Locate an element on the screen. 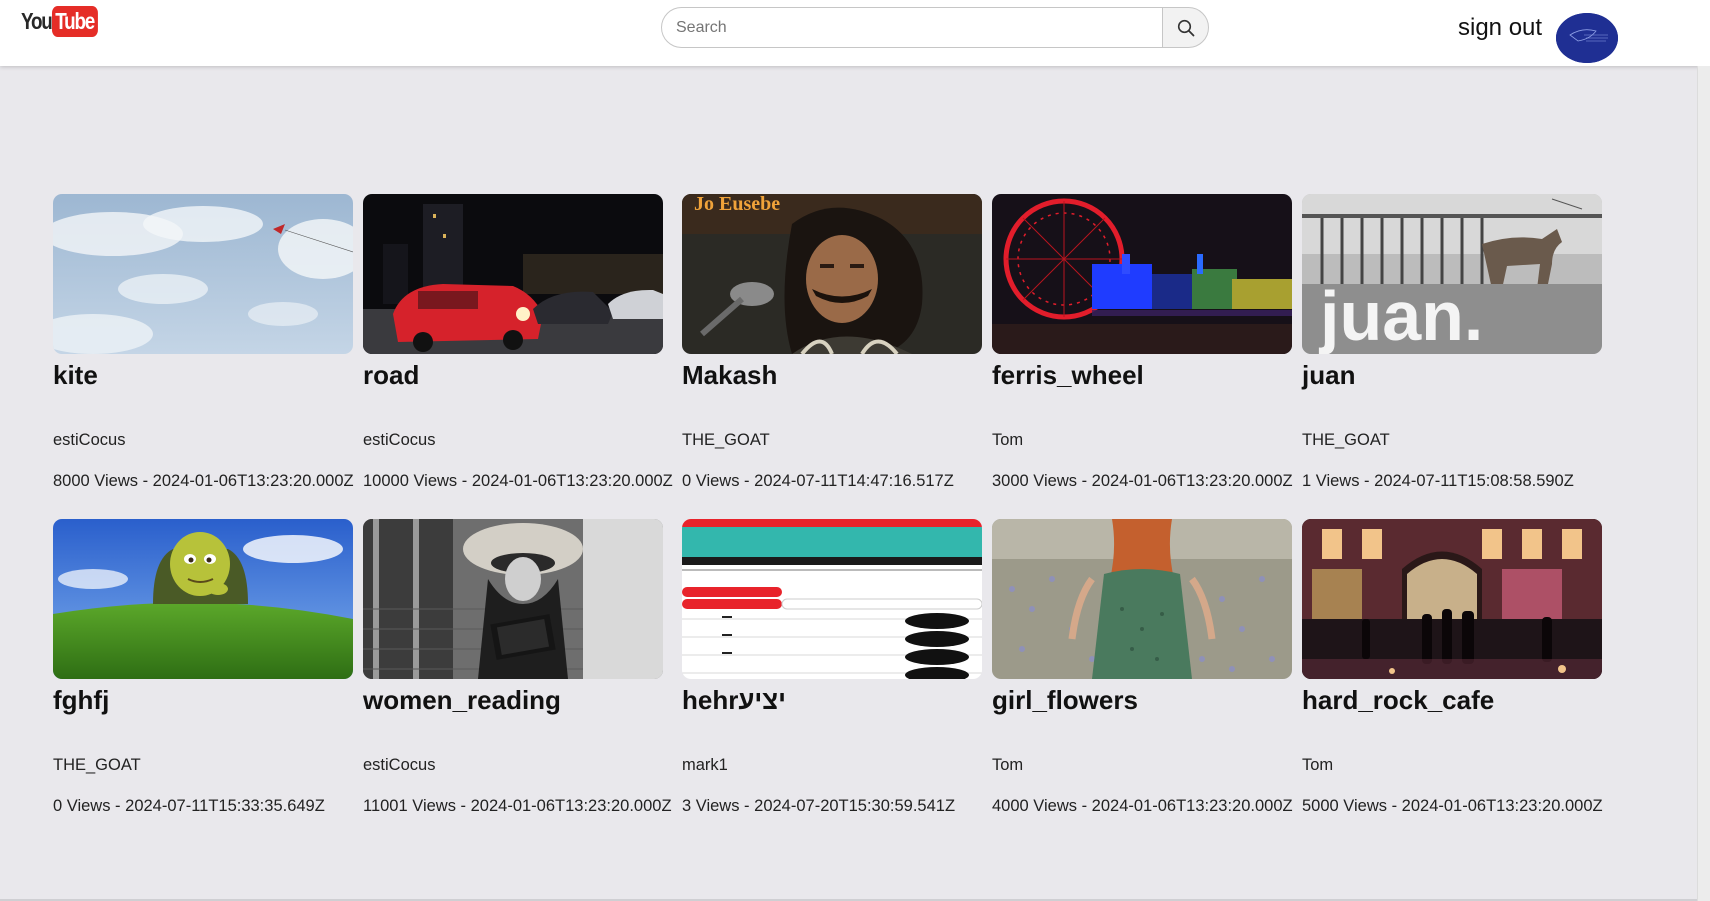 The height and width of the screenshot is (901, 1710). avatar is located at coordinates (1587, 38).